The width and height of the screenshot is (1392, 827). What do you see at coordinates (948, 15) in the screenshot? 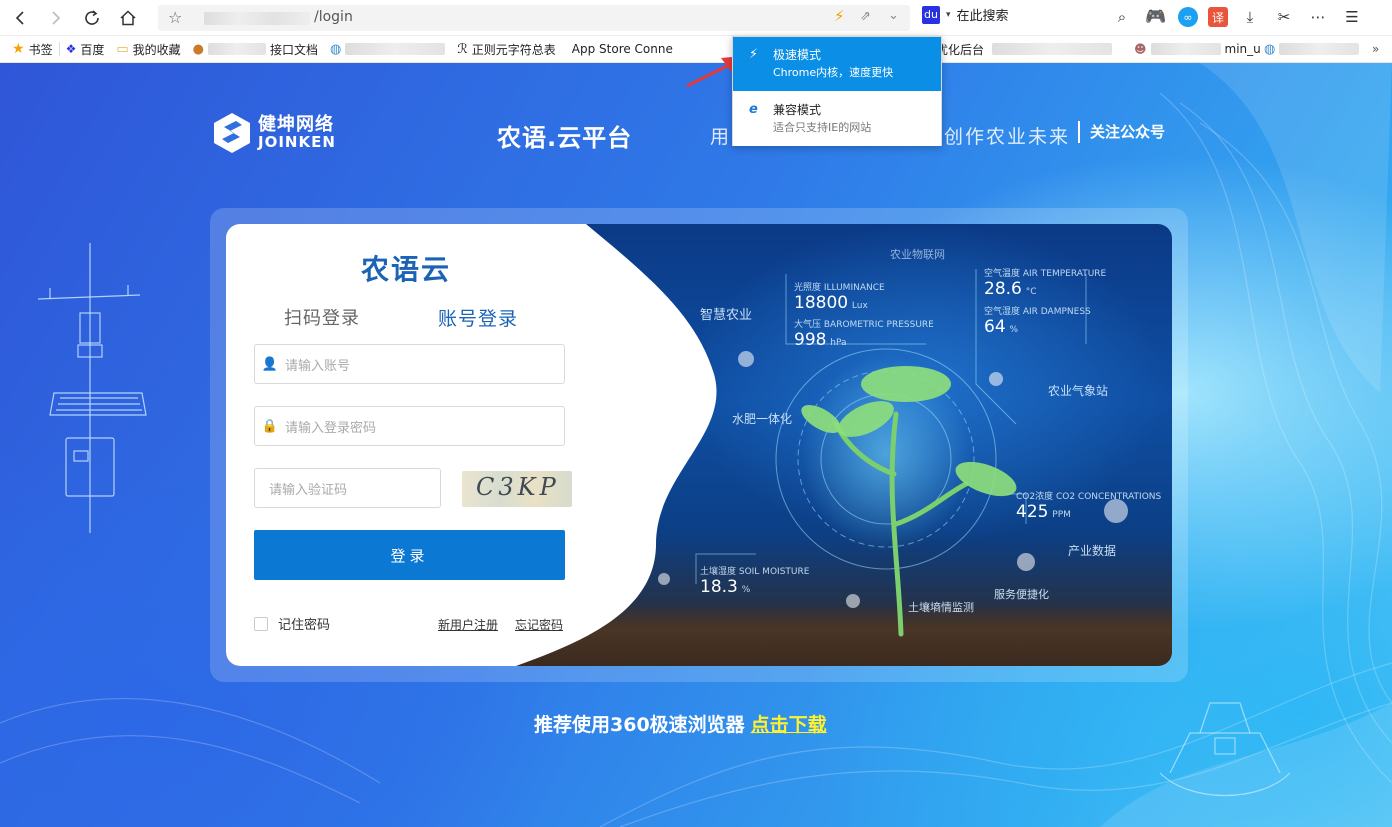
I see `dropdown-caret-icon: ▾` at bounding box center [948, 15].